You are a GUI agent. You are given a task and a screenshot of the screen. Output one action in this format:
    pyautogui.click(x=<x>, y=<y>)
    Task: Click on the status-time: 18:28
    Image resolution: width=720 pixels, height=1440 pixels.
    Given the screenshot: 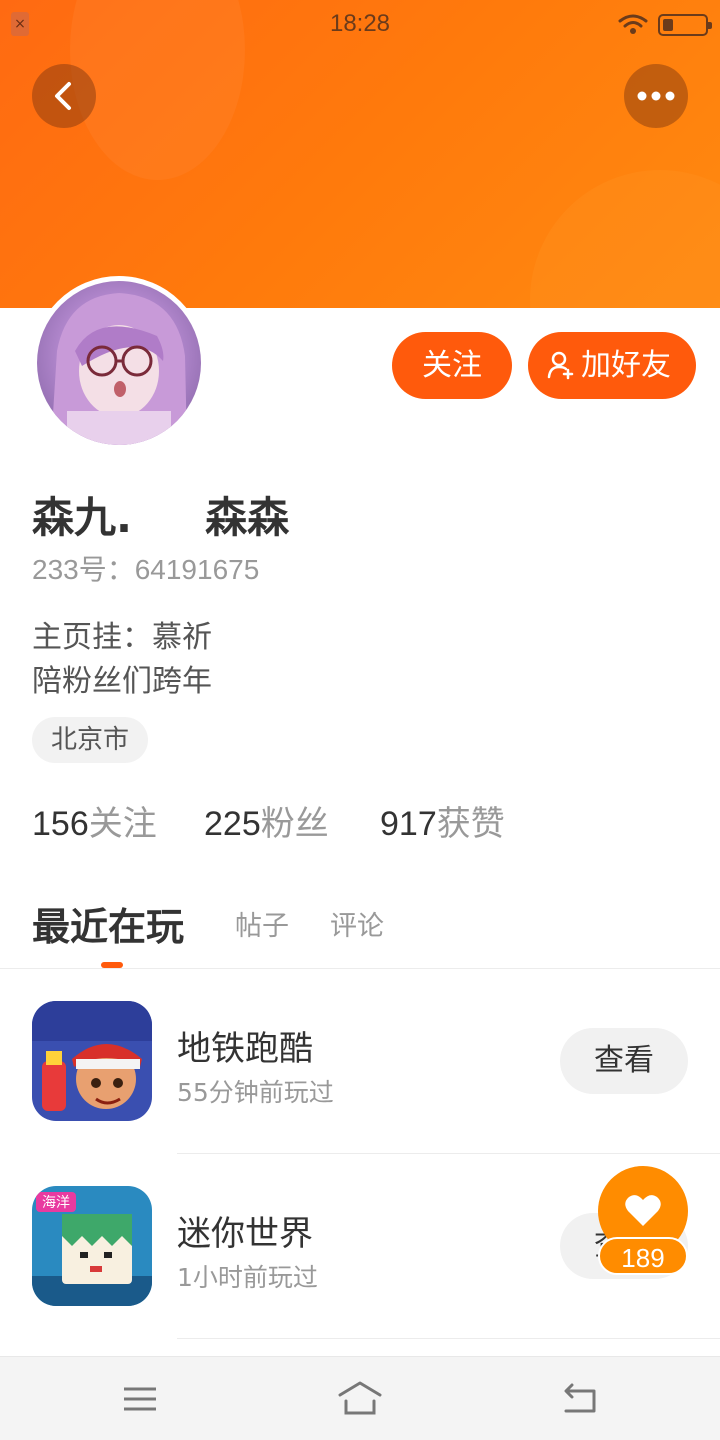 What is the action you would take?
    pyautogui.click(x=360, y=23)
    